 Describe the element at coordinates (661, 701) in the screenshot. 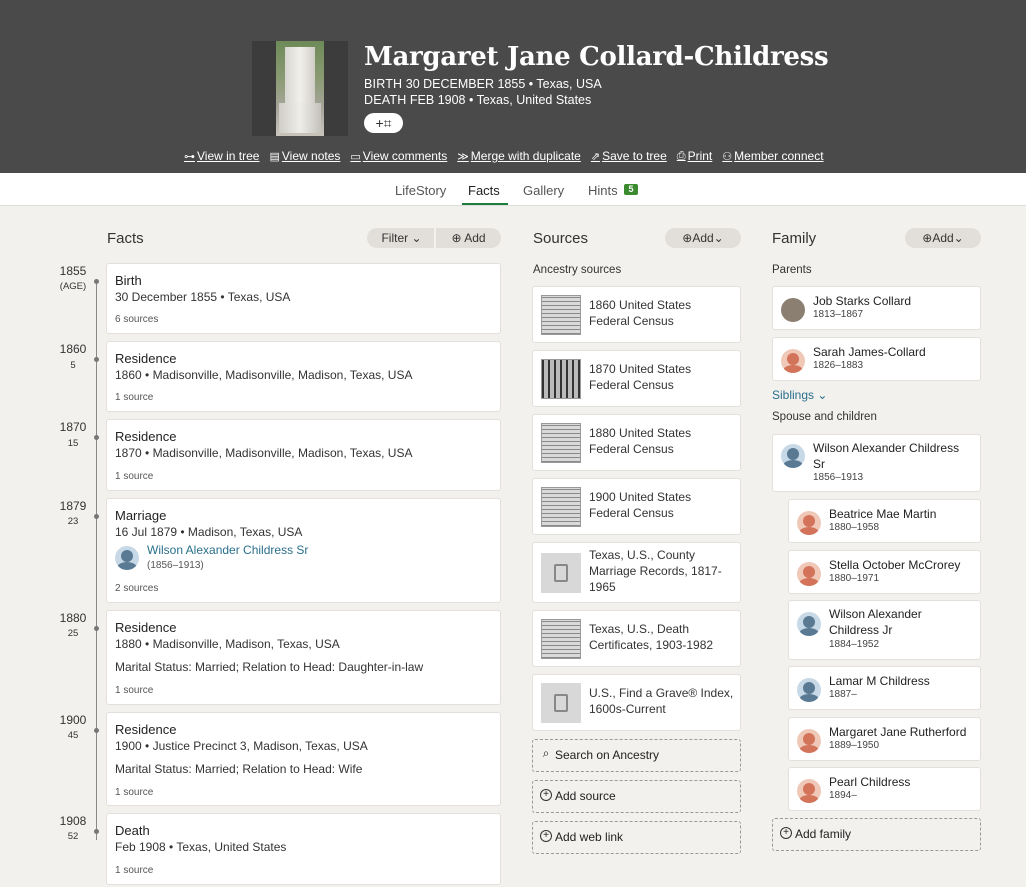

I see `source-title: U.S., Find a Grave® Index, 1600s-Current` at that location.